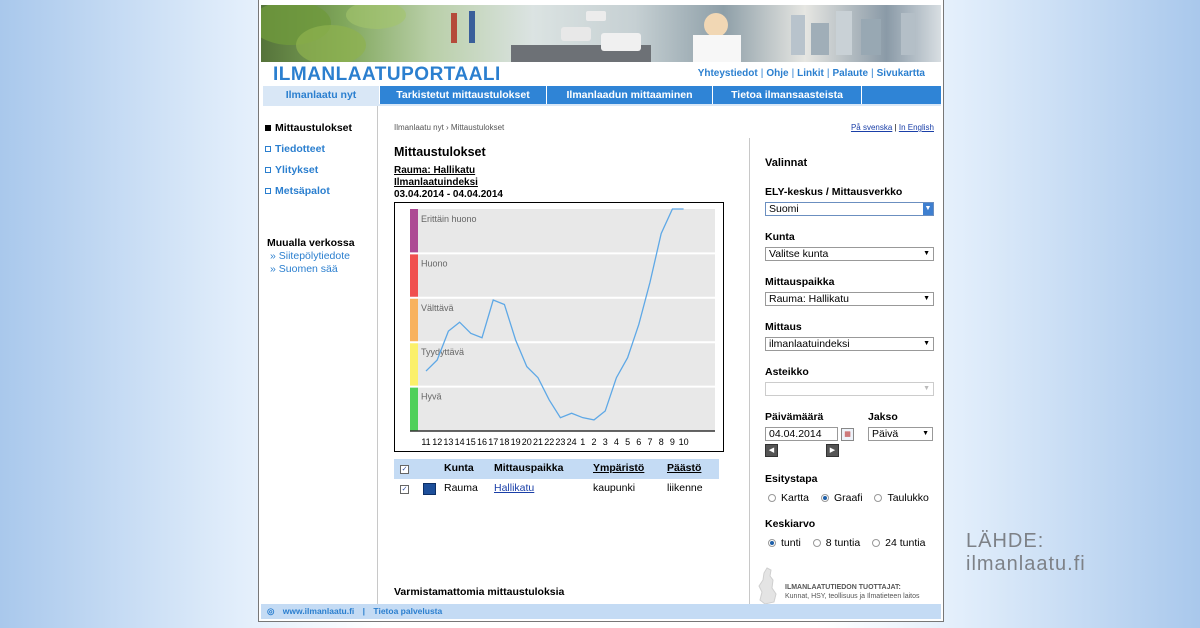 The image size is (1200, 628). I want to click on top-link-links: Linkit, so click(810, 73).